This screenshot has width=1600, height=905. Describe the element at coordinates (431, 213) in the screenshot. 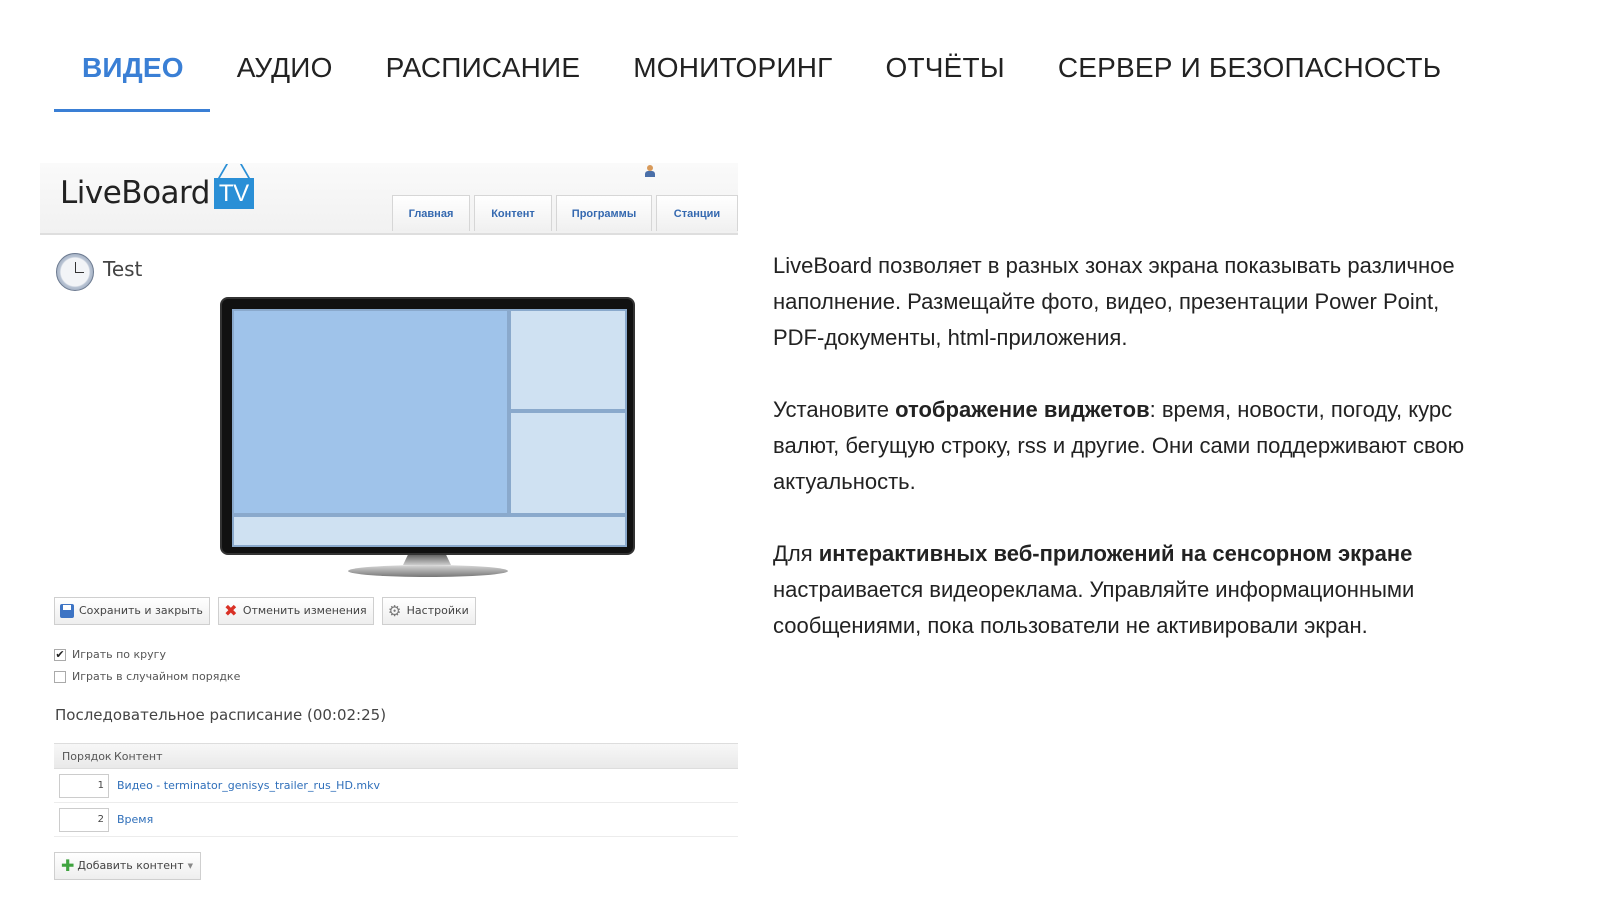

I see `nav-home: Главная` at that location.